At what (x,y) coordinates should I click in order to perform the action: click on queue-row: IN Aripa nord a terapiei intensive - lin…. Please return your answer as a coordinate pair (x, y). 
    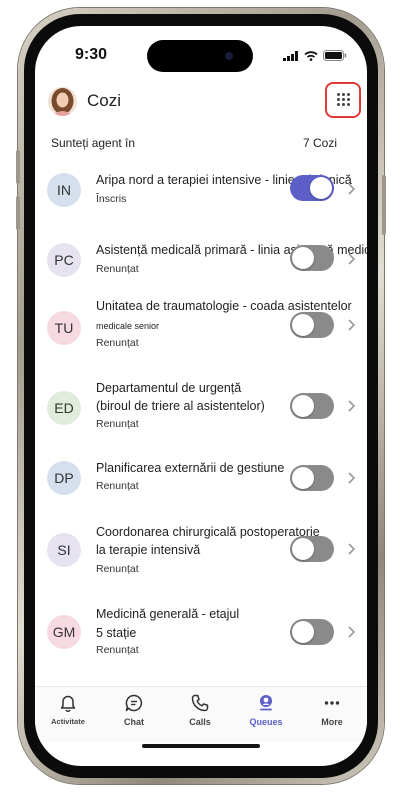
    Looking at the image, I should click on (201, 192).